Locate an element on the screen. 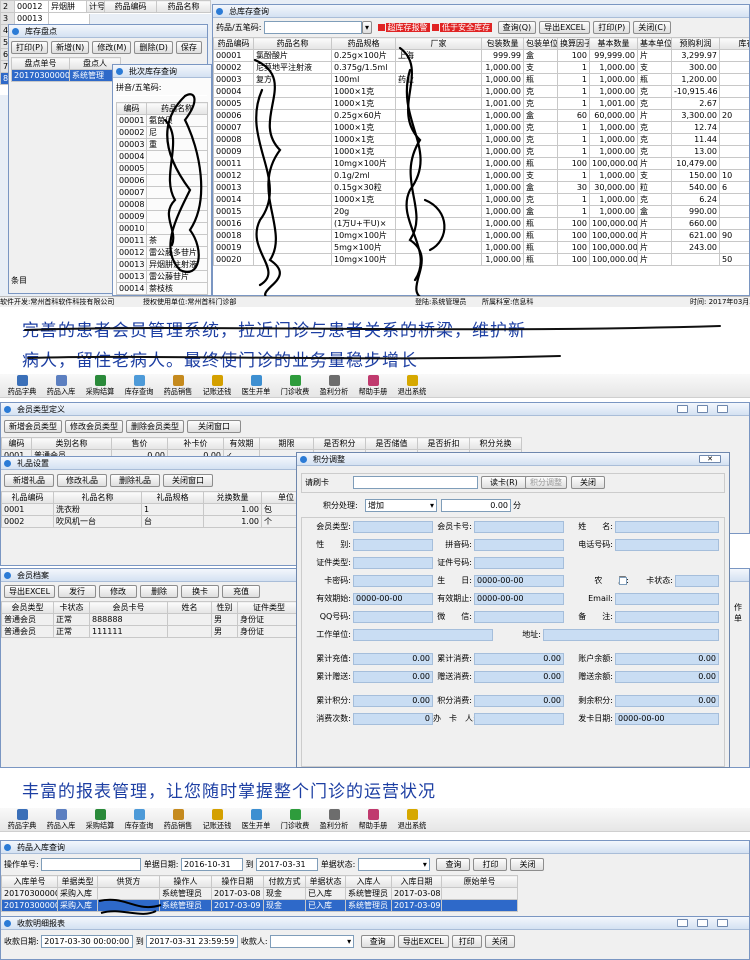  table-row: 普通会员 正常 888888 男身份证 is located at coordinates (151, 619).